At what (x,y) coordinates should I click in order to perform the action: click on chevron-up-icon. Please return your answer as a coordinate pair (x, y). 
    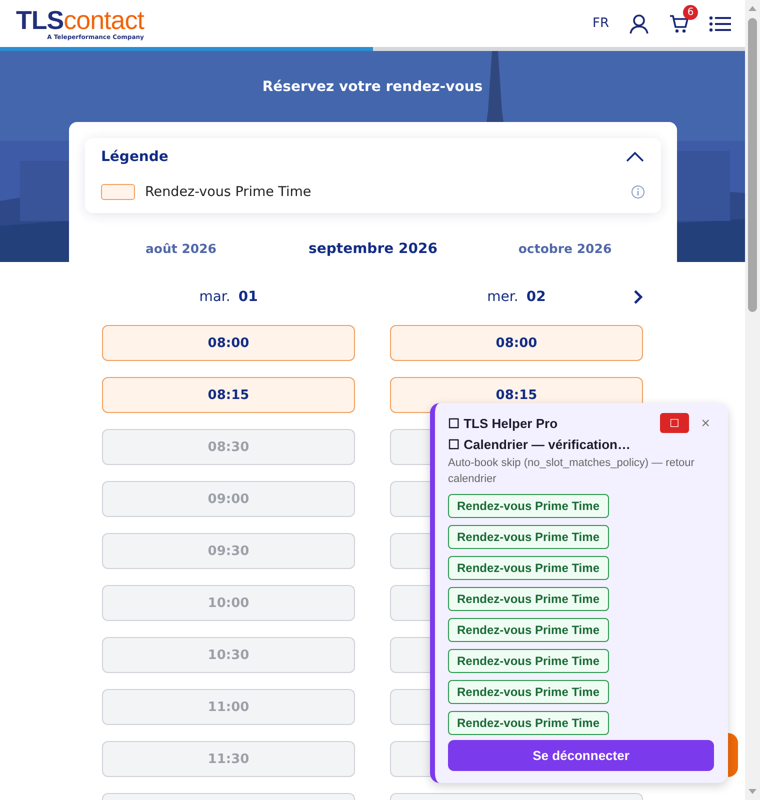
    Looking at the image, I should click on (635, 157).